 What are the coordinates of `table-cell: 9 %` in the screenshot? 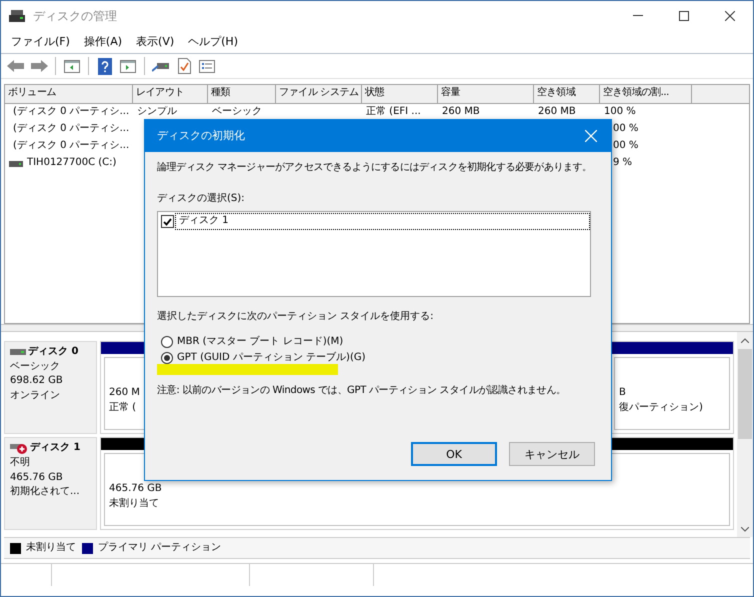 It's located at (622, 163).